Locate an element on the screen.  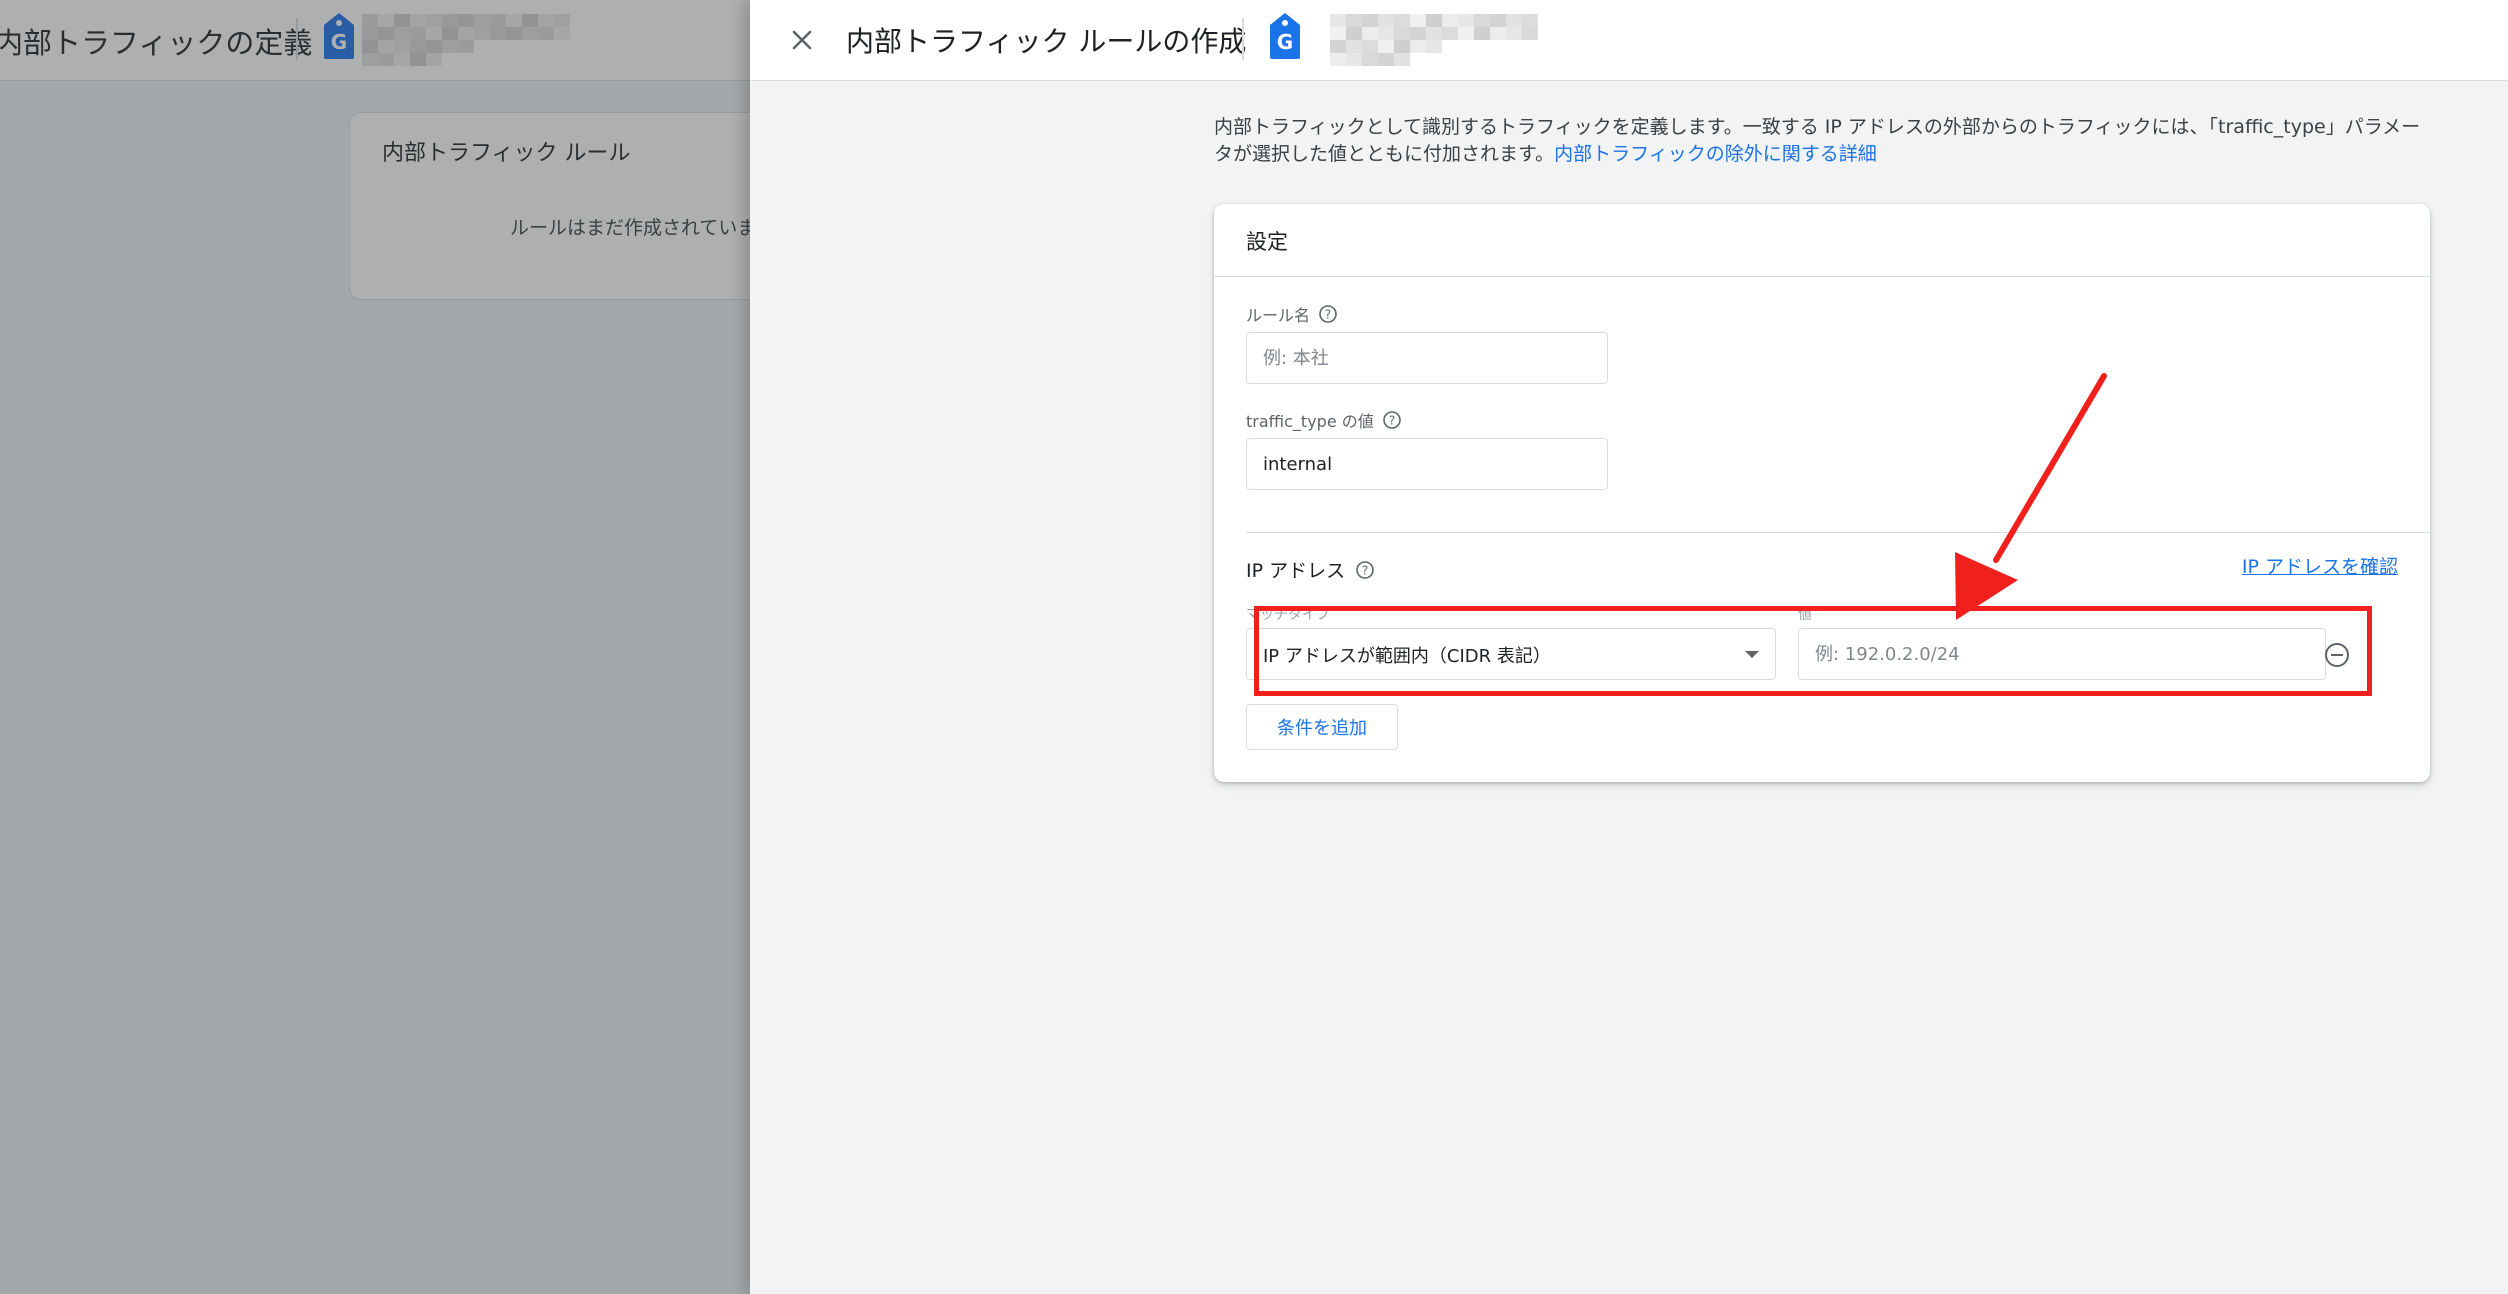
match-type-select: IP アドレスが範囲内（CIDR 表記） is located at coordinates (1511, 654).